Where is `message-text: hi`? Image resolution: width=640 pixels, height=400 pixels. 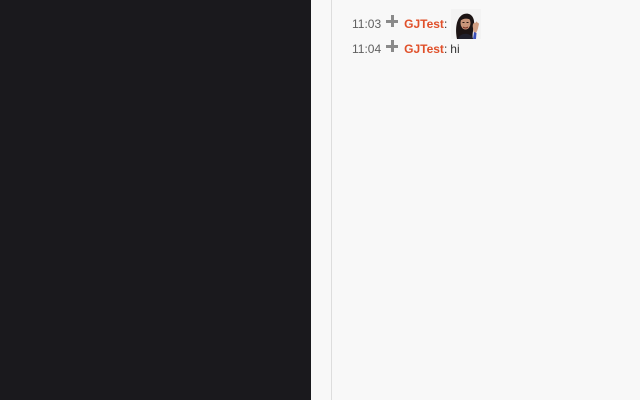 message-text: hi is located at coordinates (455, 49).